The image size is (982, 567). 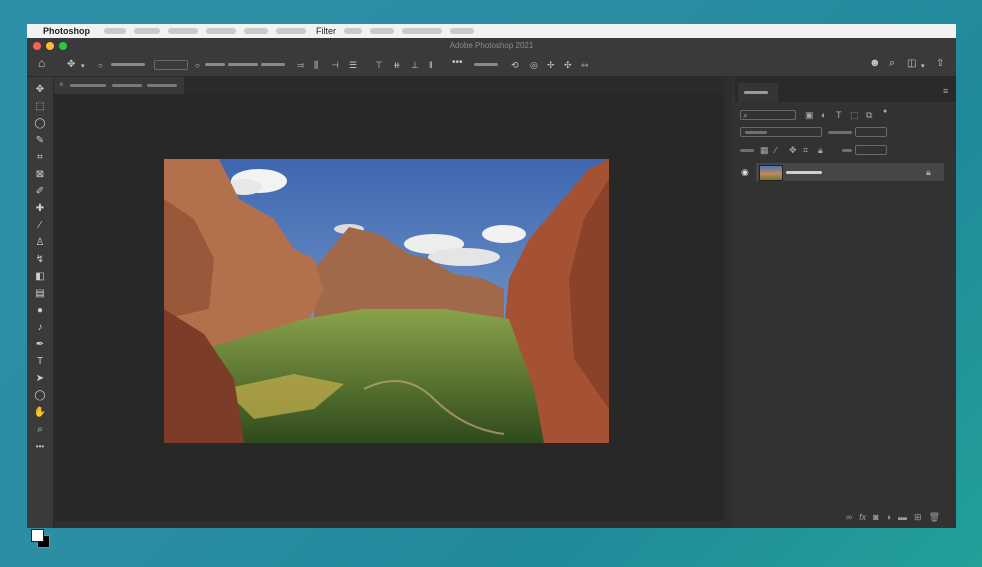 What do you see at coordinates (776, 150) in the screenshot?
I see `lock-image-icon: ∕` at bounding box center [776, 150].